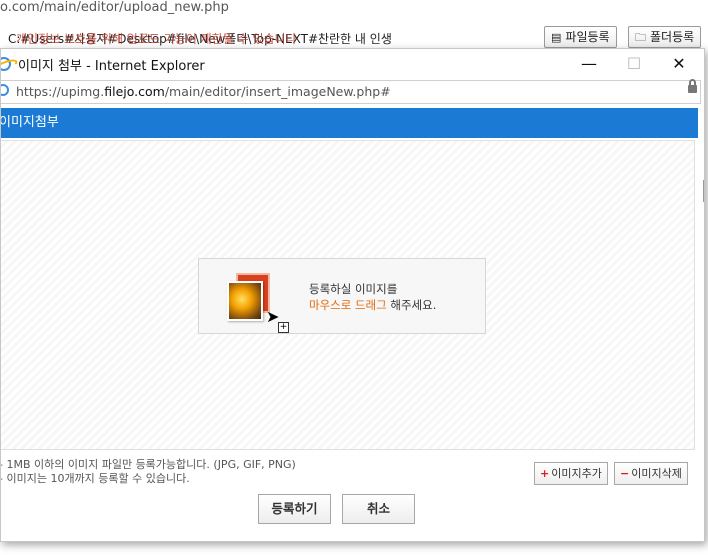 The height and width of the screenshot is (555, 708). I want to click on file-upload-button: ▤ 파일등록, so click(580, 37).